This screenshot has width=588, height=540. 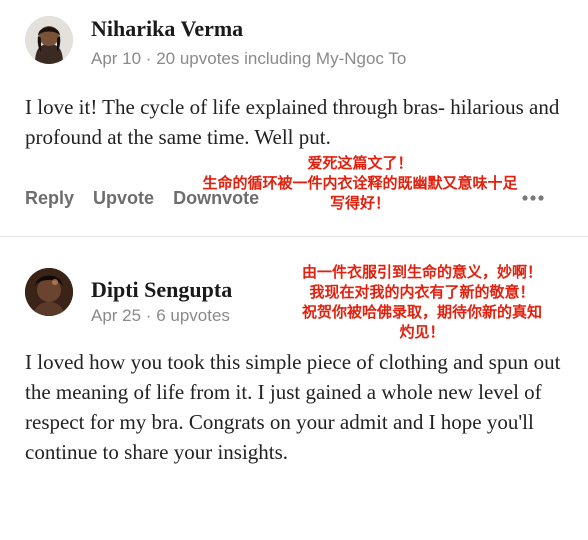 I want to click on more-icon-glyph, so click(x=533, y=198).